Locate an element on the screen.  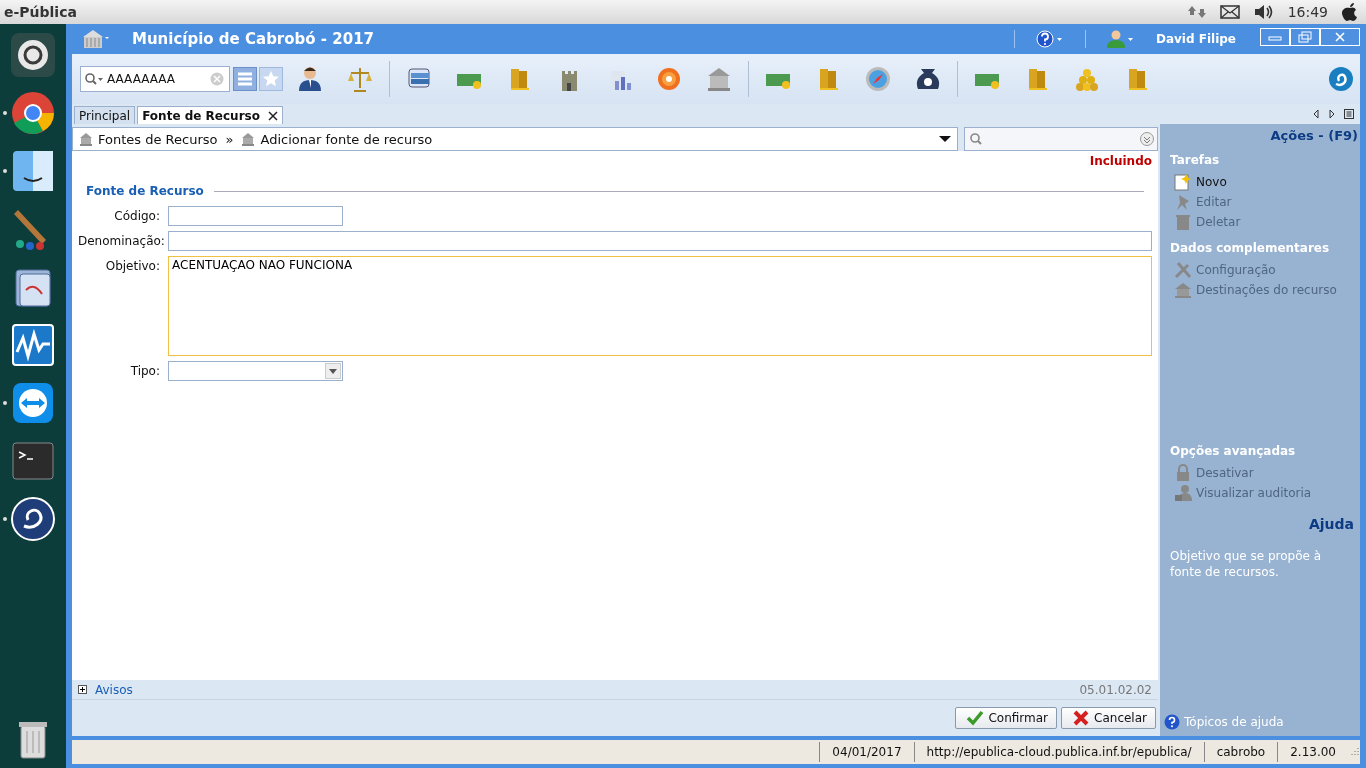
system-monitor-icon is located at coordinates (33, 345).